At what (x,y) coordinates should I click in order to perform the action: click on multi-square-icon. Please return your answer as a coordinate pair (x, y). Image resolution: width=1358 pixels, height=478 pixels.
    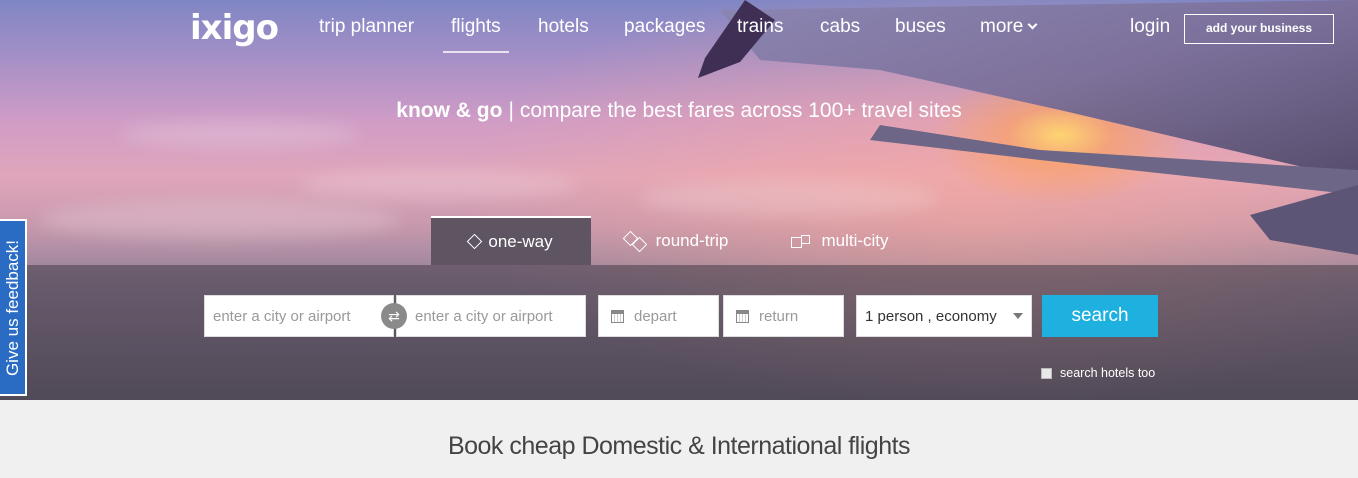
    Looking at the image, I should click on (802, 241).